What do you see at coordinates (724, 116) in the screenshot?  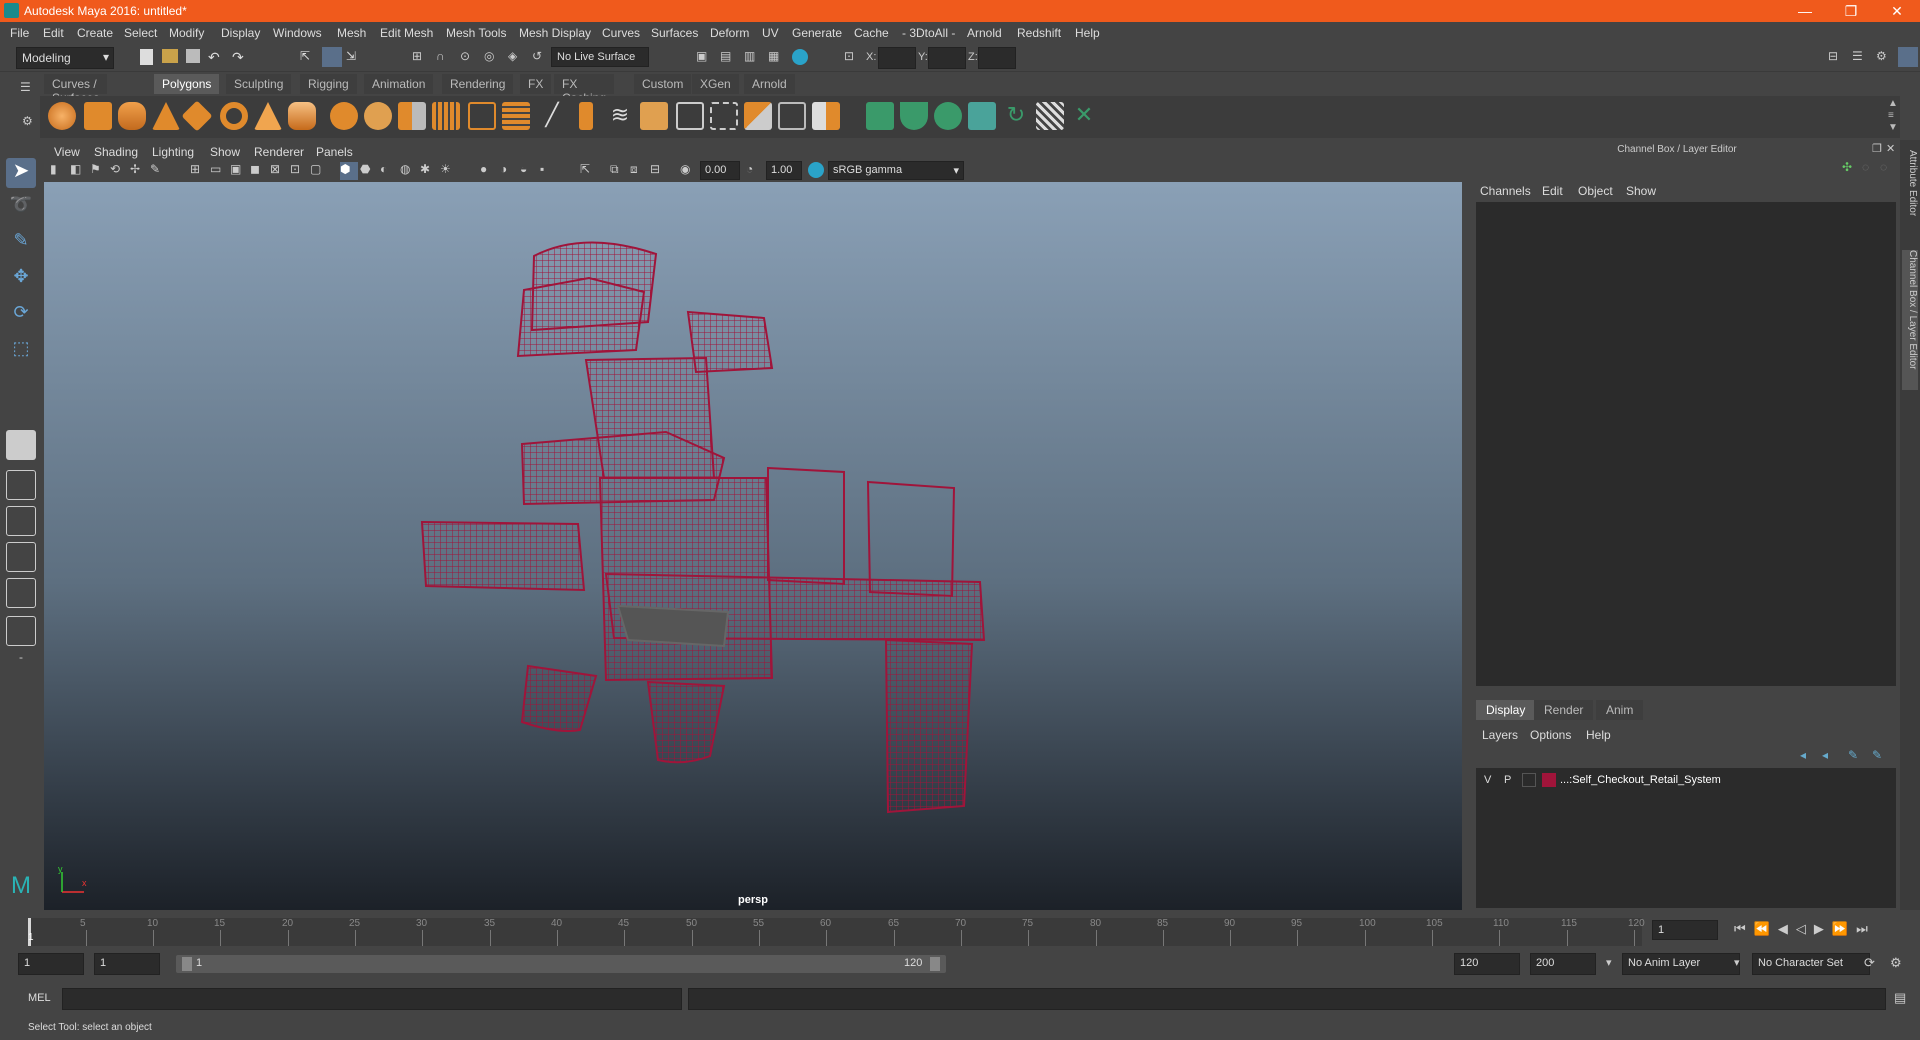 I see `target-weld-icon` at bounding box center [724, 116].